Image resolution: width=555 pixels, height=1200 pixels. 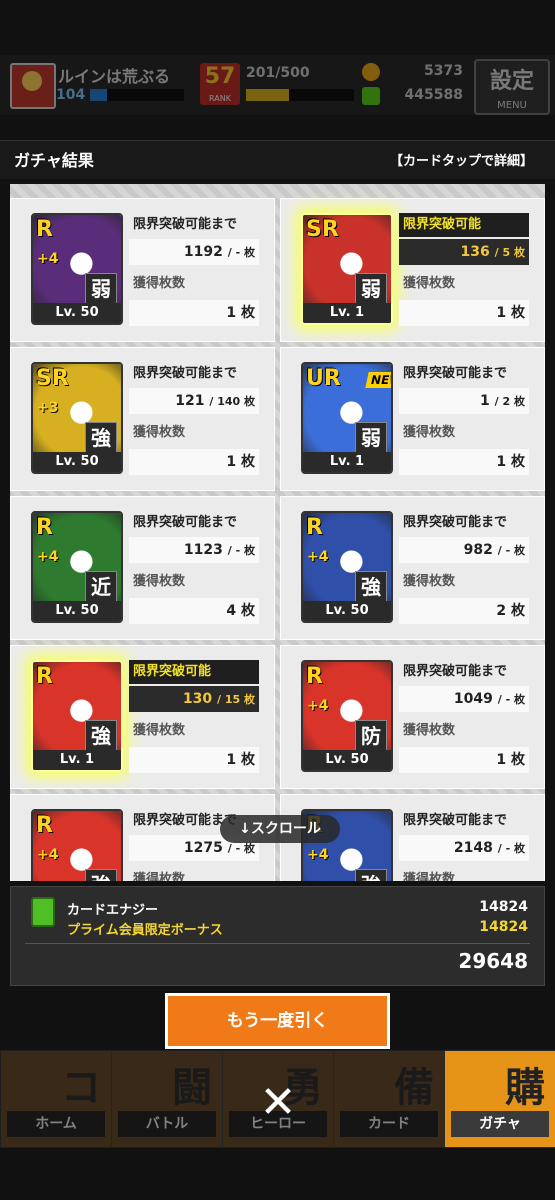 I want to click on card-thumbnail: SR +3 強 Lv. 50, so click(x=77, y=418).